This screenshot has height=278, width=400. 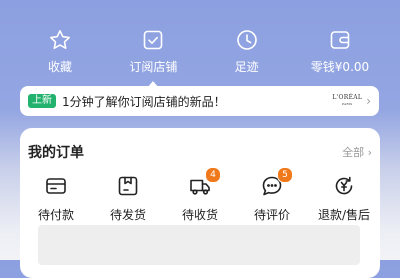 I want to click on pending-receipt-label: 待收货, so click(x=199, y=215).